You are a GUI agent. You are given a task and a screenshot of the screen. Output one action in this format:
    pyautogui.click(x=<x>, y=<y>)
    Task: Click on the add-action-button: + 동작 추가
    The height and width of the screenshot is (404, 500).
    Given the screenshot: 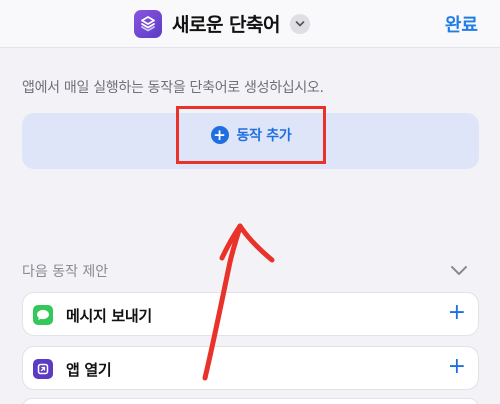 What is the action you would take?
    pyautogui.click(x=251, y=135)
    